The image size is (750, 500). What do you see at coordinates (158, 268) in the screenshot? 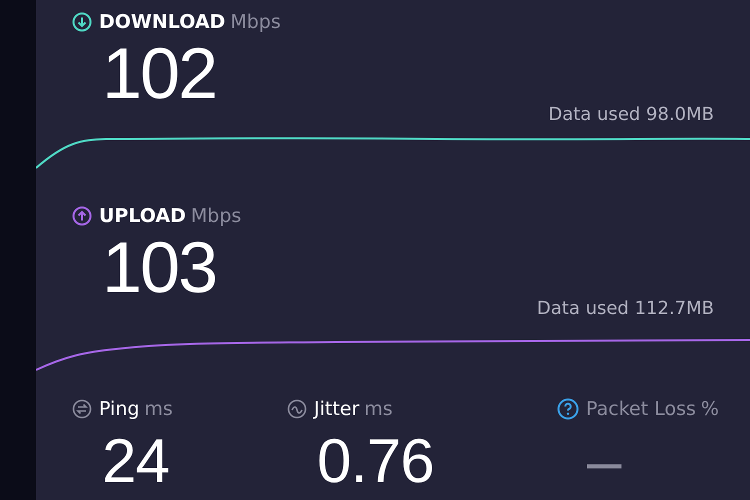
I see `speed-value: 103` at bounding box center [158, 268].